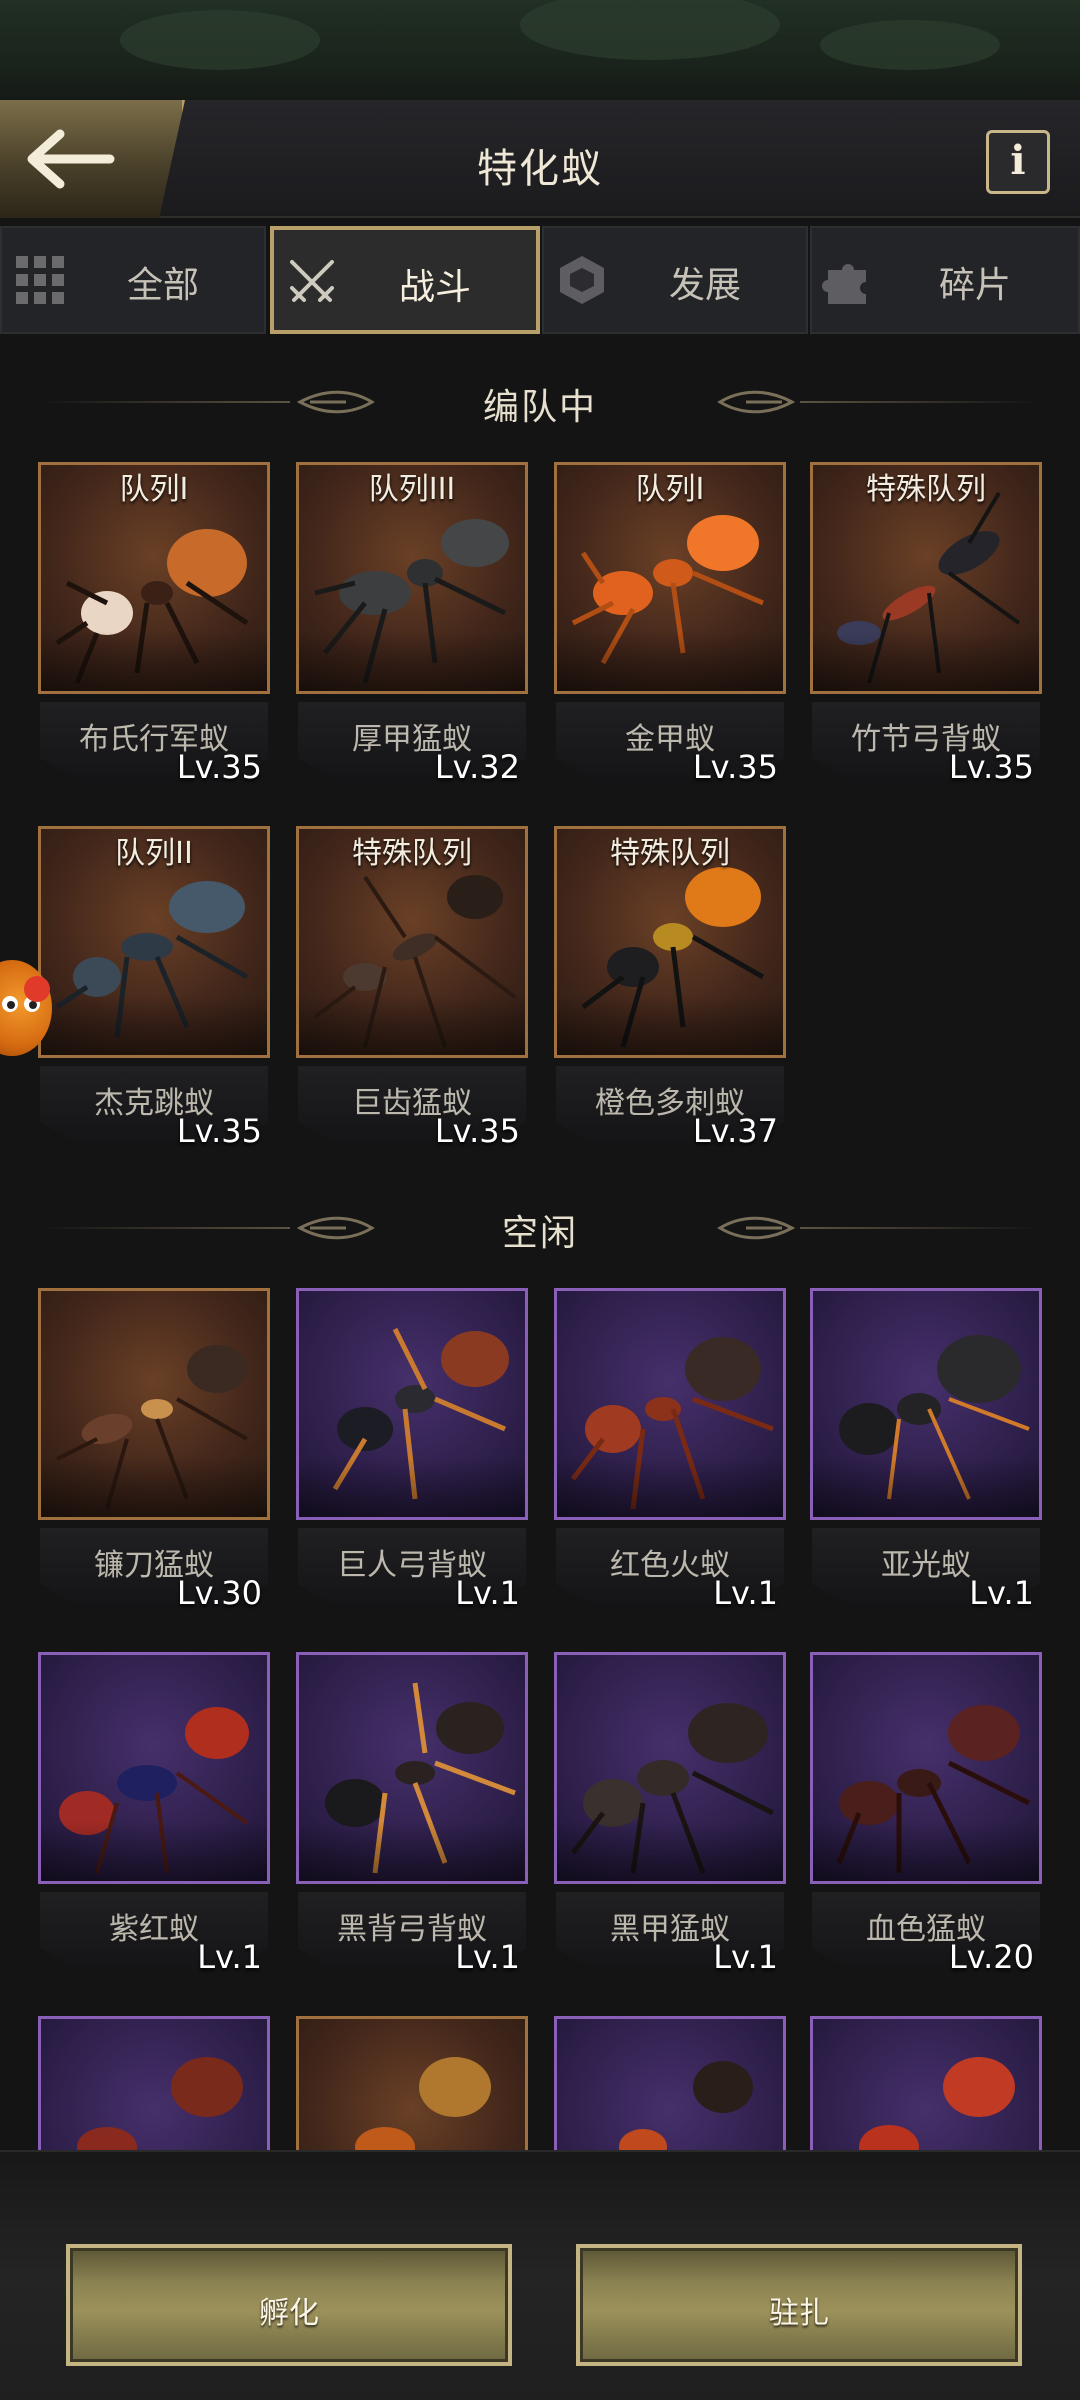 Image resolution: width=1080 pixels, height=2400 pixels. I want to click on ant-card: Lv.1 黑背弓背蚁, so click(412, 1817).